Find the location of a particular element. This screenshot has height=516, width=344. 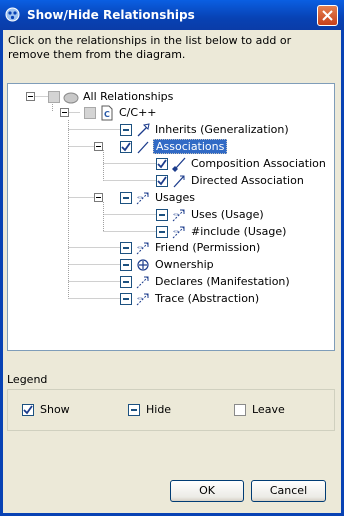

tree-item-directed: Directed Association is located at coordinates (230, 180).